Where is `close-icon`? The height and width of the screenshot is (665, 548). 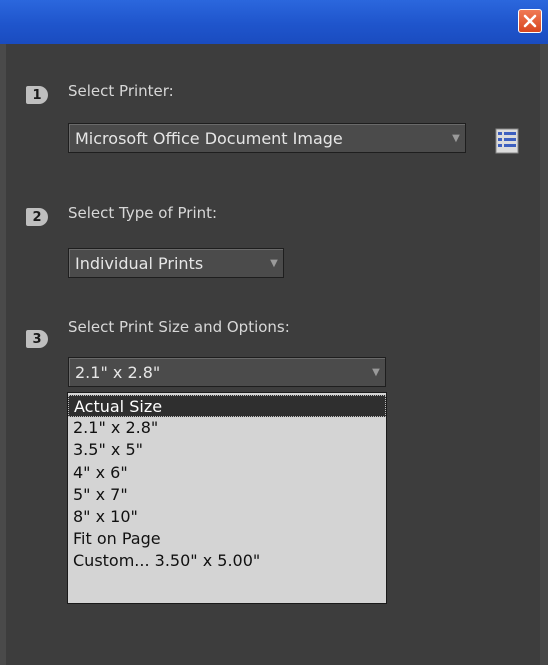
close-icon is located at coordinates (530, 21).